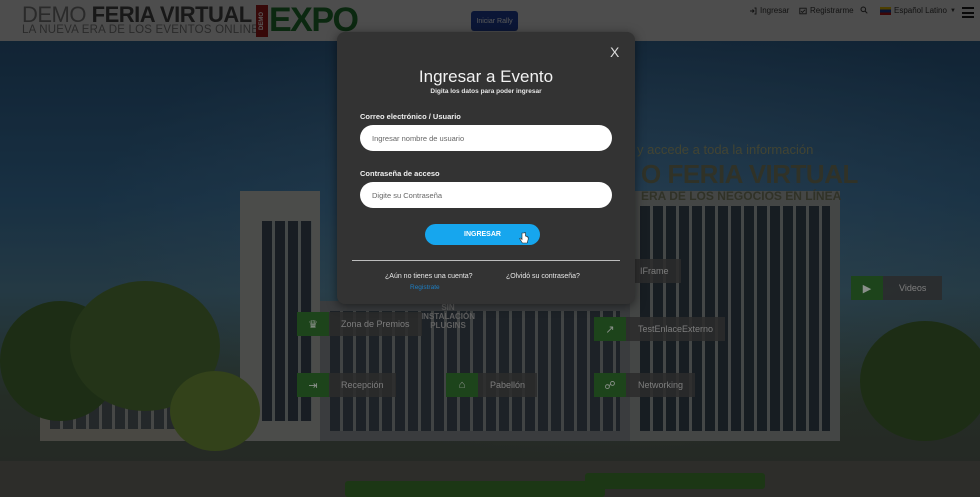  What do you see at coordinates (410, 116) in the screenshot?
I see `email-label: Correo electrónico / Usuario` at bounding box center [410, 116].